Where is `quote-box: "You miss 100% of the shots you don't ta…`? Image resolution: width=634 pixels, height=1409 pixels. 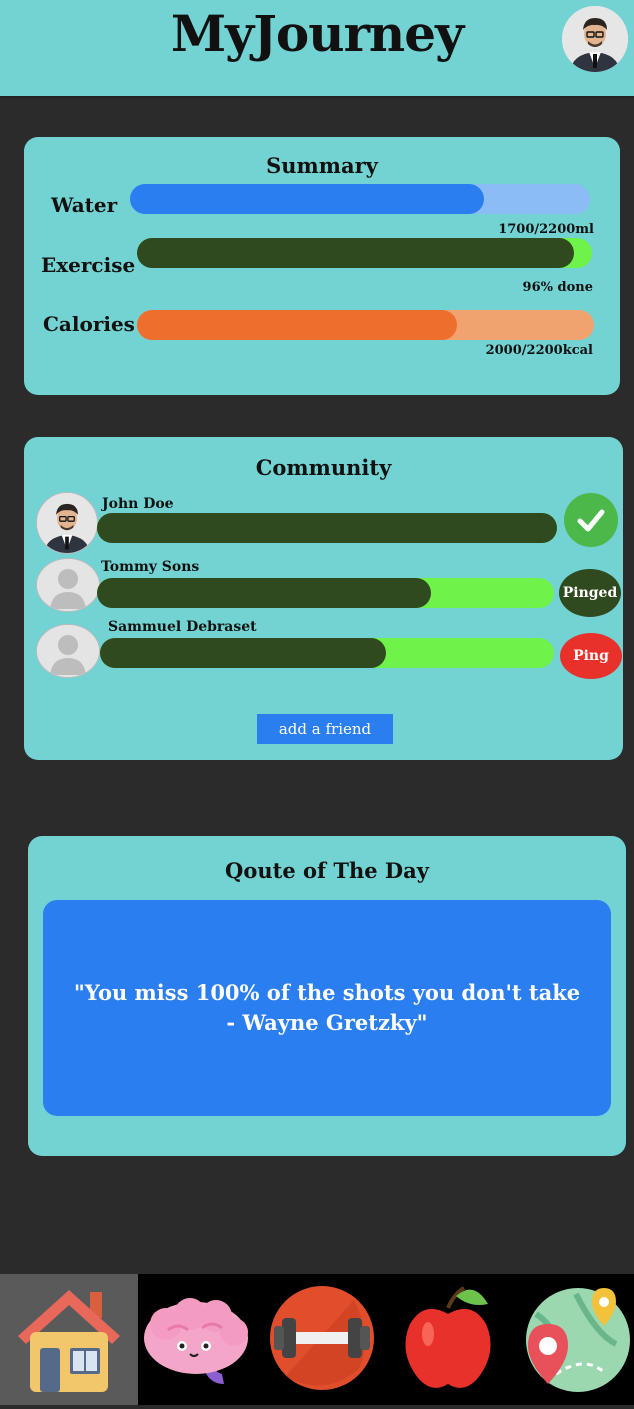 quote-box: "You miss 100% of the shots you don't ta… is located at coordinates (327, 1008).